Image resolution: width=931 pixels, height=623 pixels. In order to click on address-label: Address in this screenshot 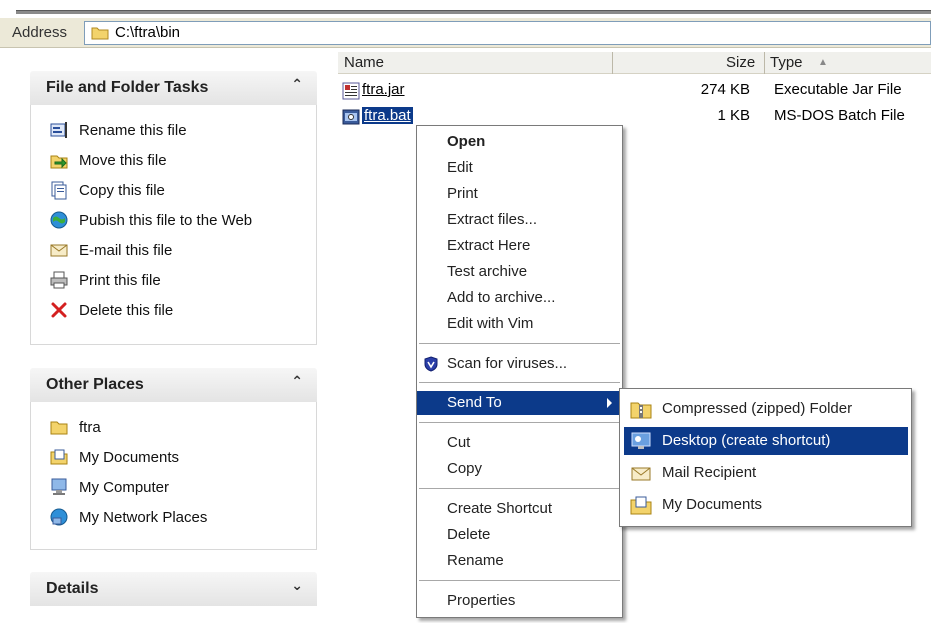, I will do `click(40, 32)`.